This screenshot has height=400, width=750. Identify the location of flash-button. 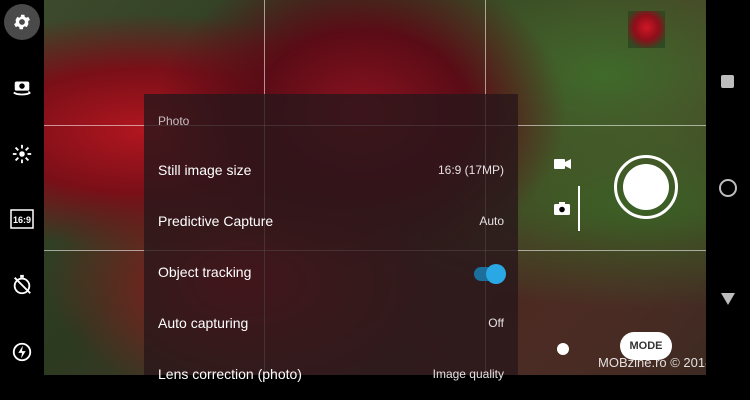
(22, 154).